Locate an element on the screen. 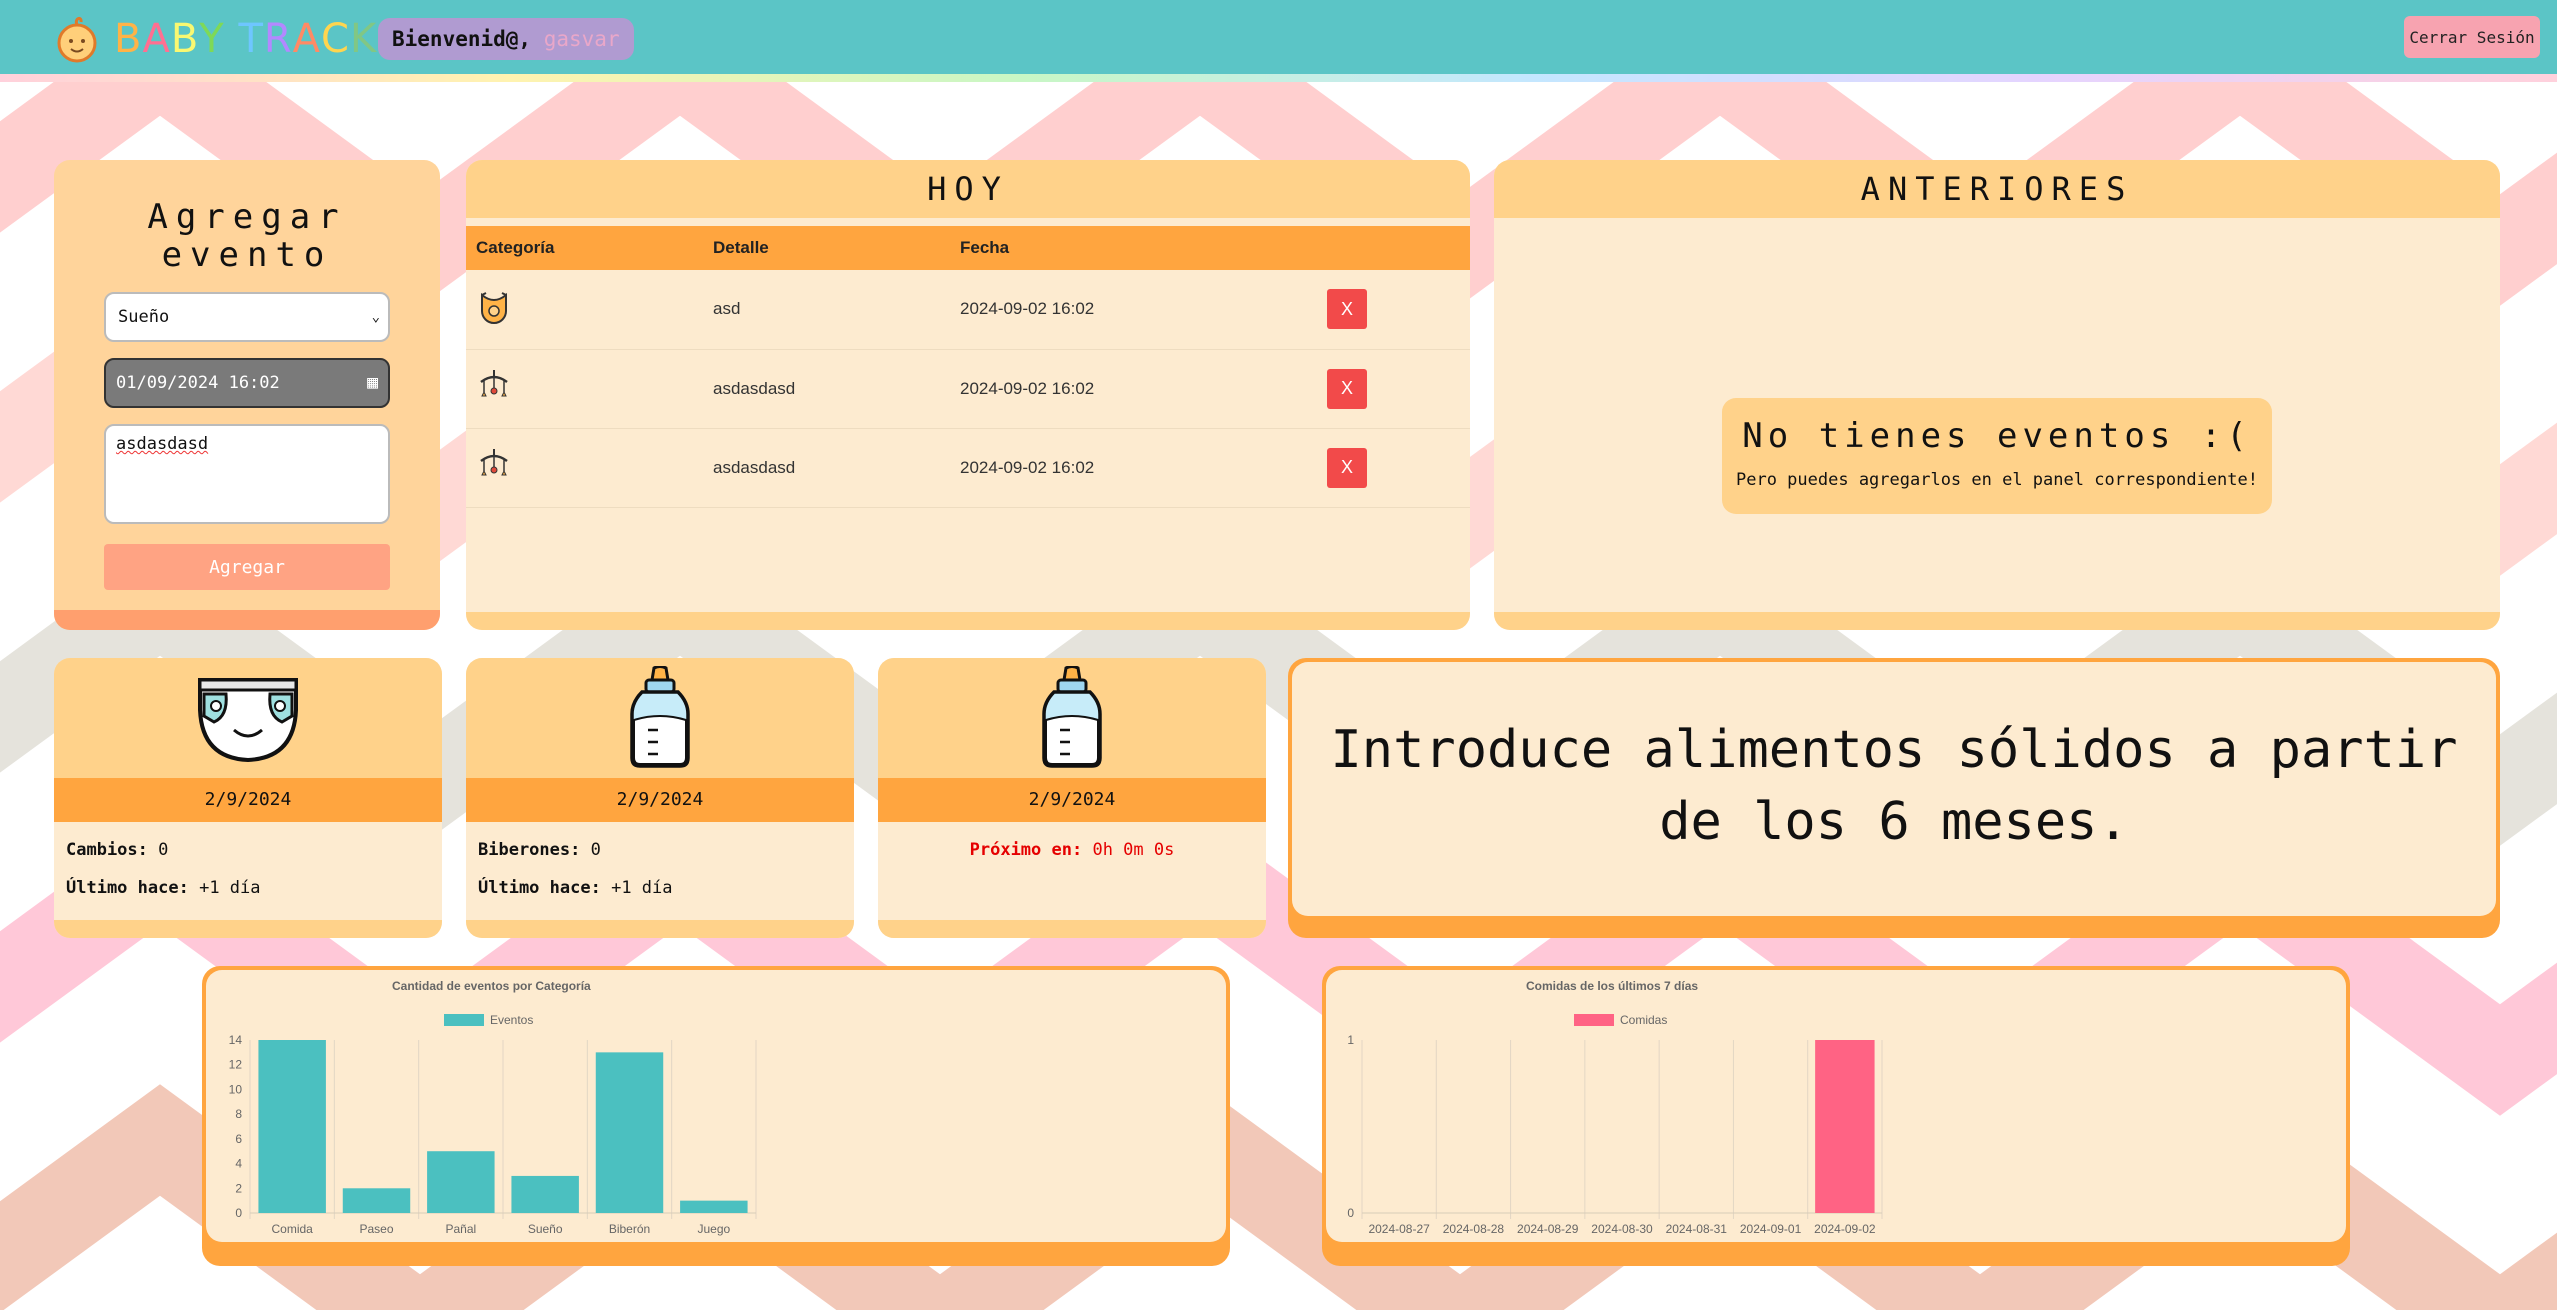 This screenshot has height=1310, width=2557. datetime-input: 01/09/2024 16:02 ▦ is located at coordinates (247, 383).